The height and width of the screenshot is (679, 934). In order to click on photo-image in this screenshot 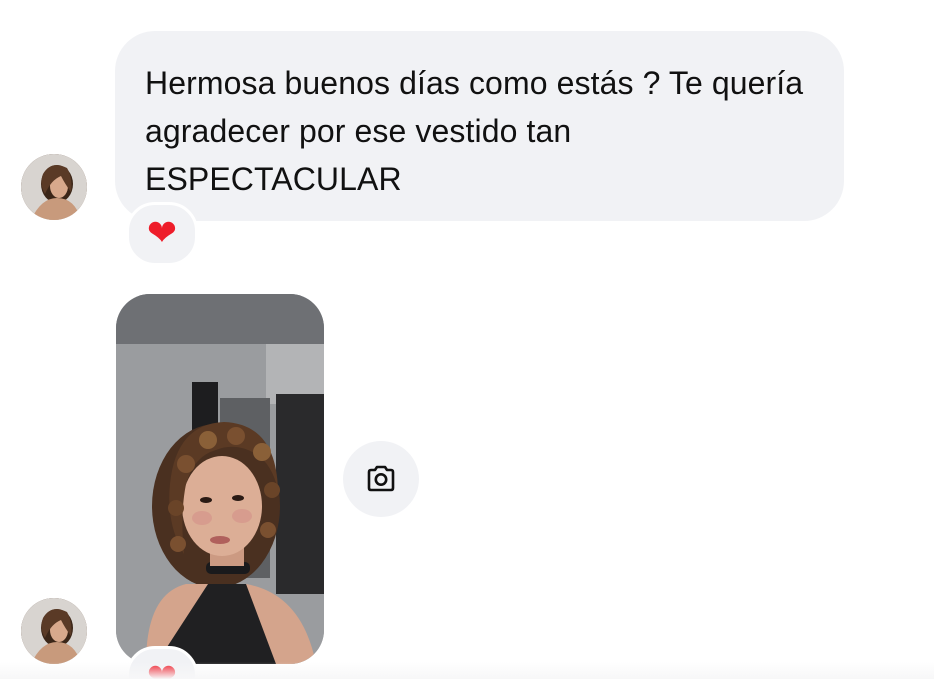, I will do `click(220, 479)`.